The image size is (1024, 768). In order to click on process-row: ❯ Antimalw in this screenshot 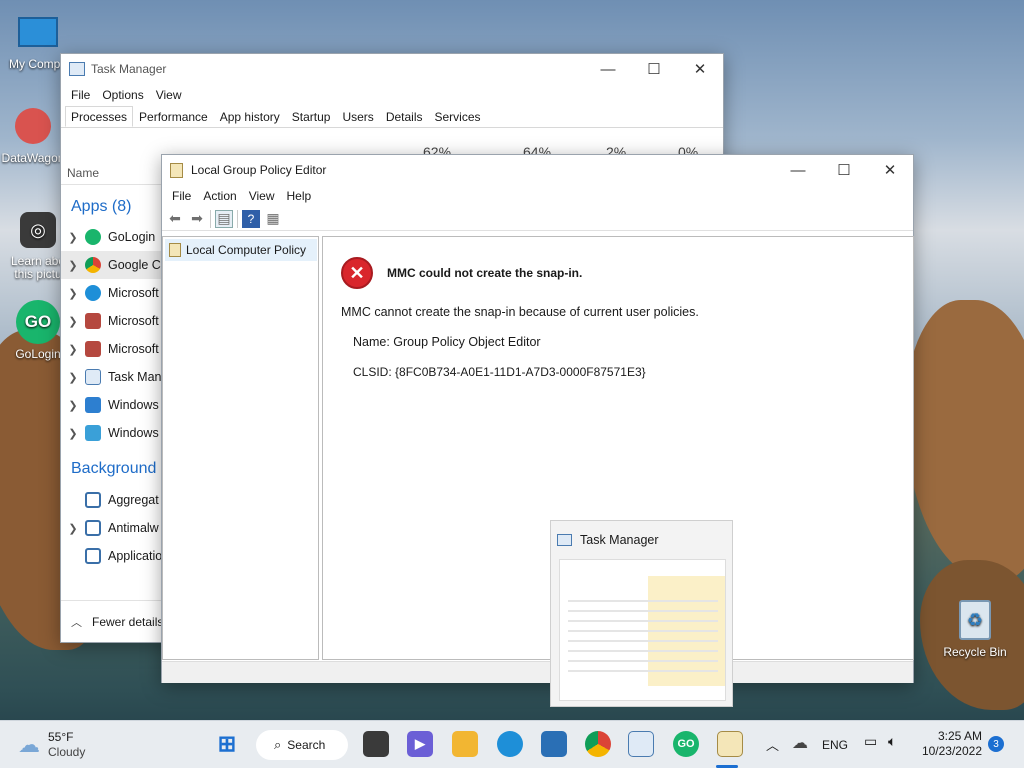, I will do `click(110, 528)`.